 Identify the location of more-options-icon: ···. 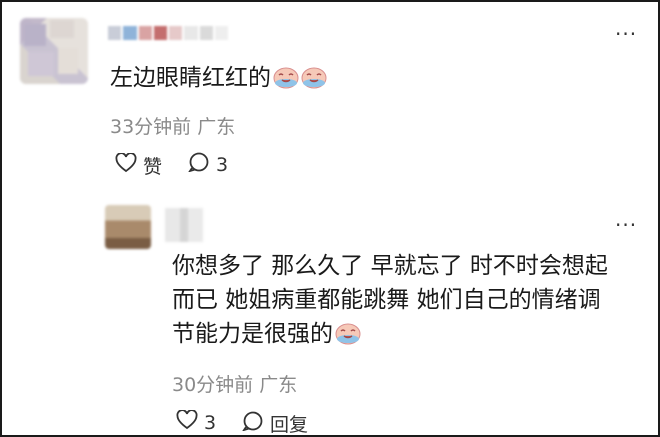
(626, 34).